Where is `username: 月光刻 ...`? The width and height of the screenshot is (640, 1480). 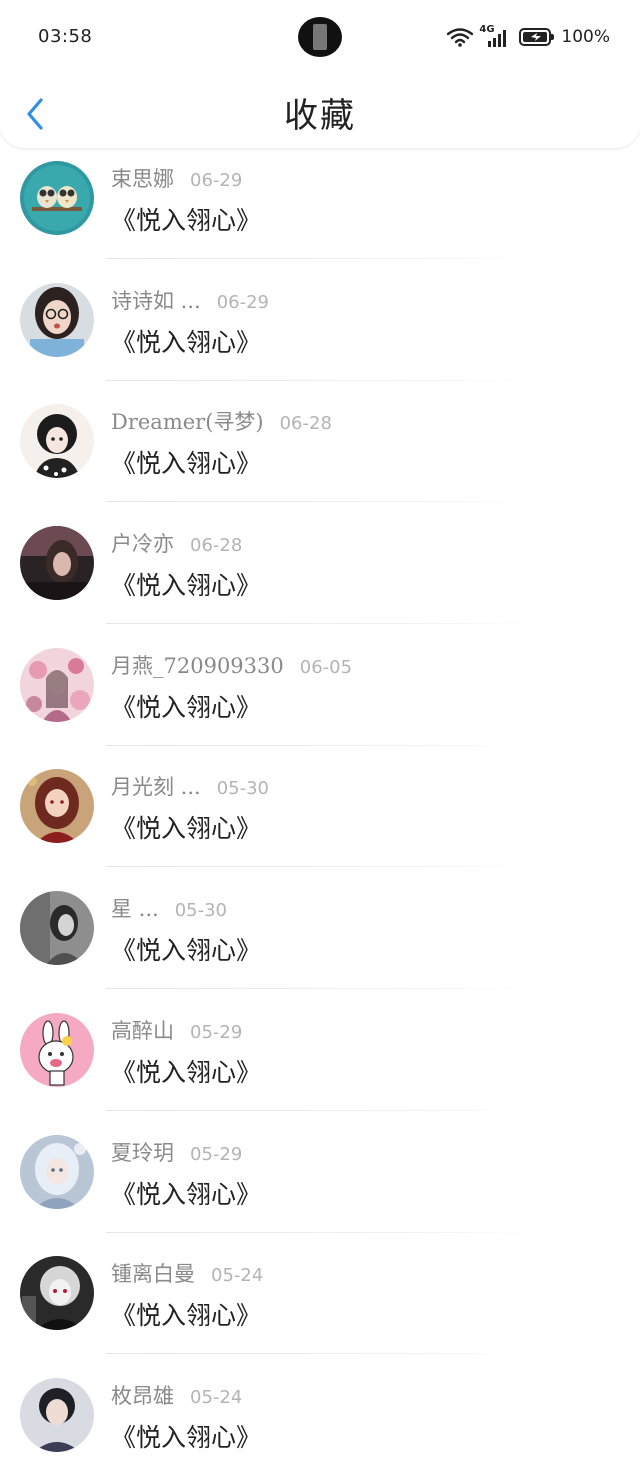 username: 月光刻 ... is located at coordinates (156, 786).